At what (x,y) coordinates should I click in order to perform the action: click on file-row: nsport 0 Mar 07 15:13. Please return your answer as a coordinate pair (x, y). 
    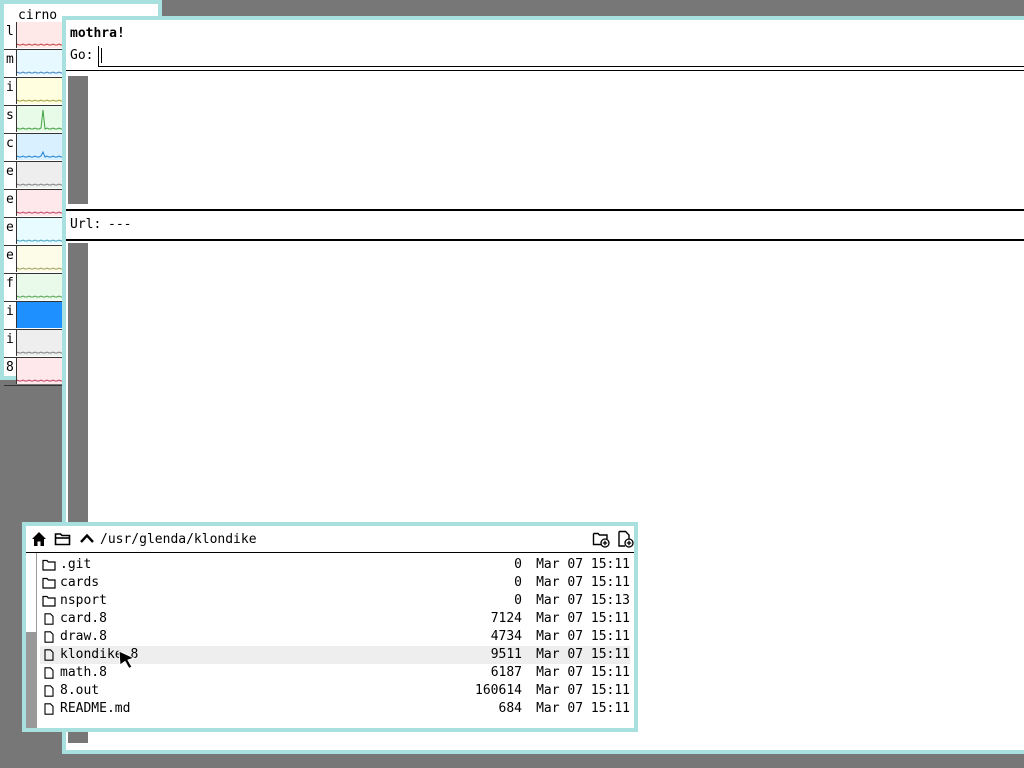
    Looking at the image, I should click on (335, 601).